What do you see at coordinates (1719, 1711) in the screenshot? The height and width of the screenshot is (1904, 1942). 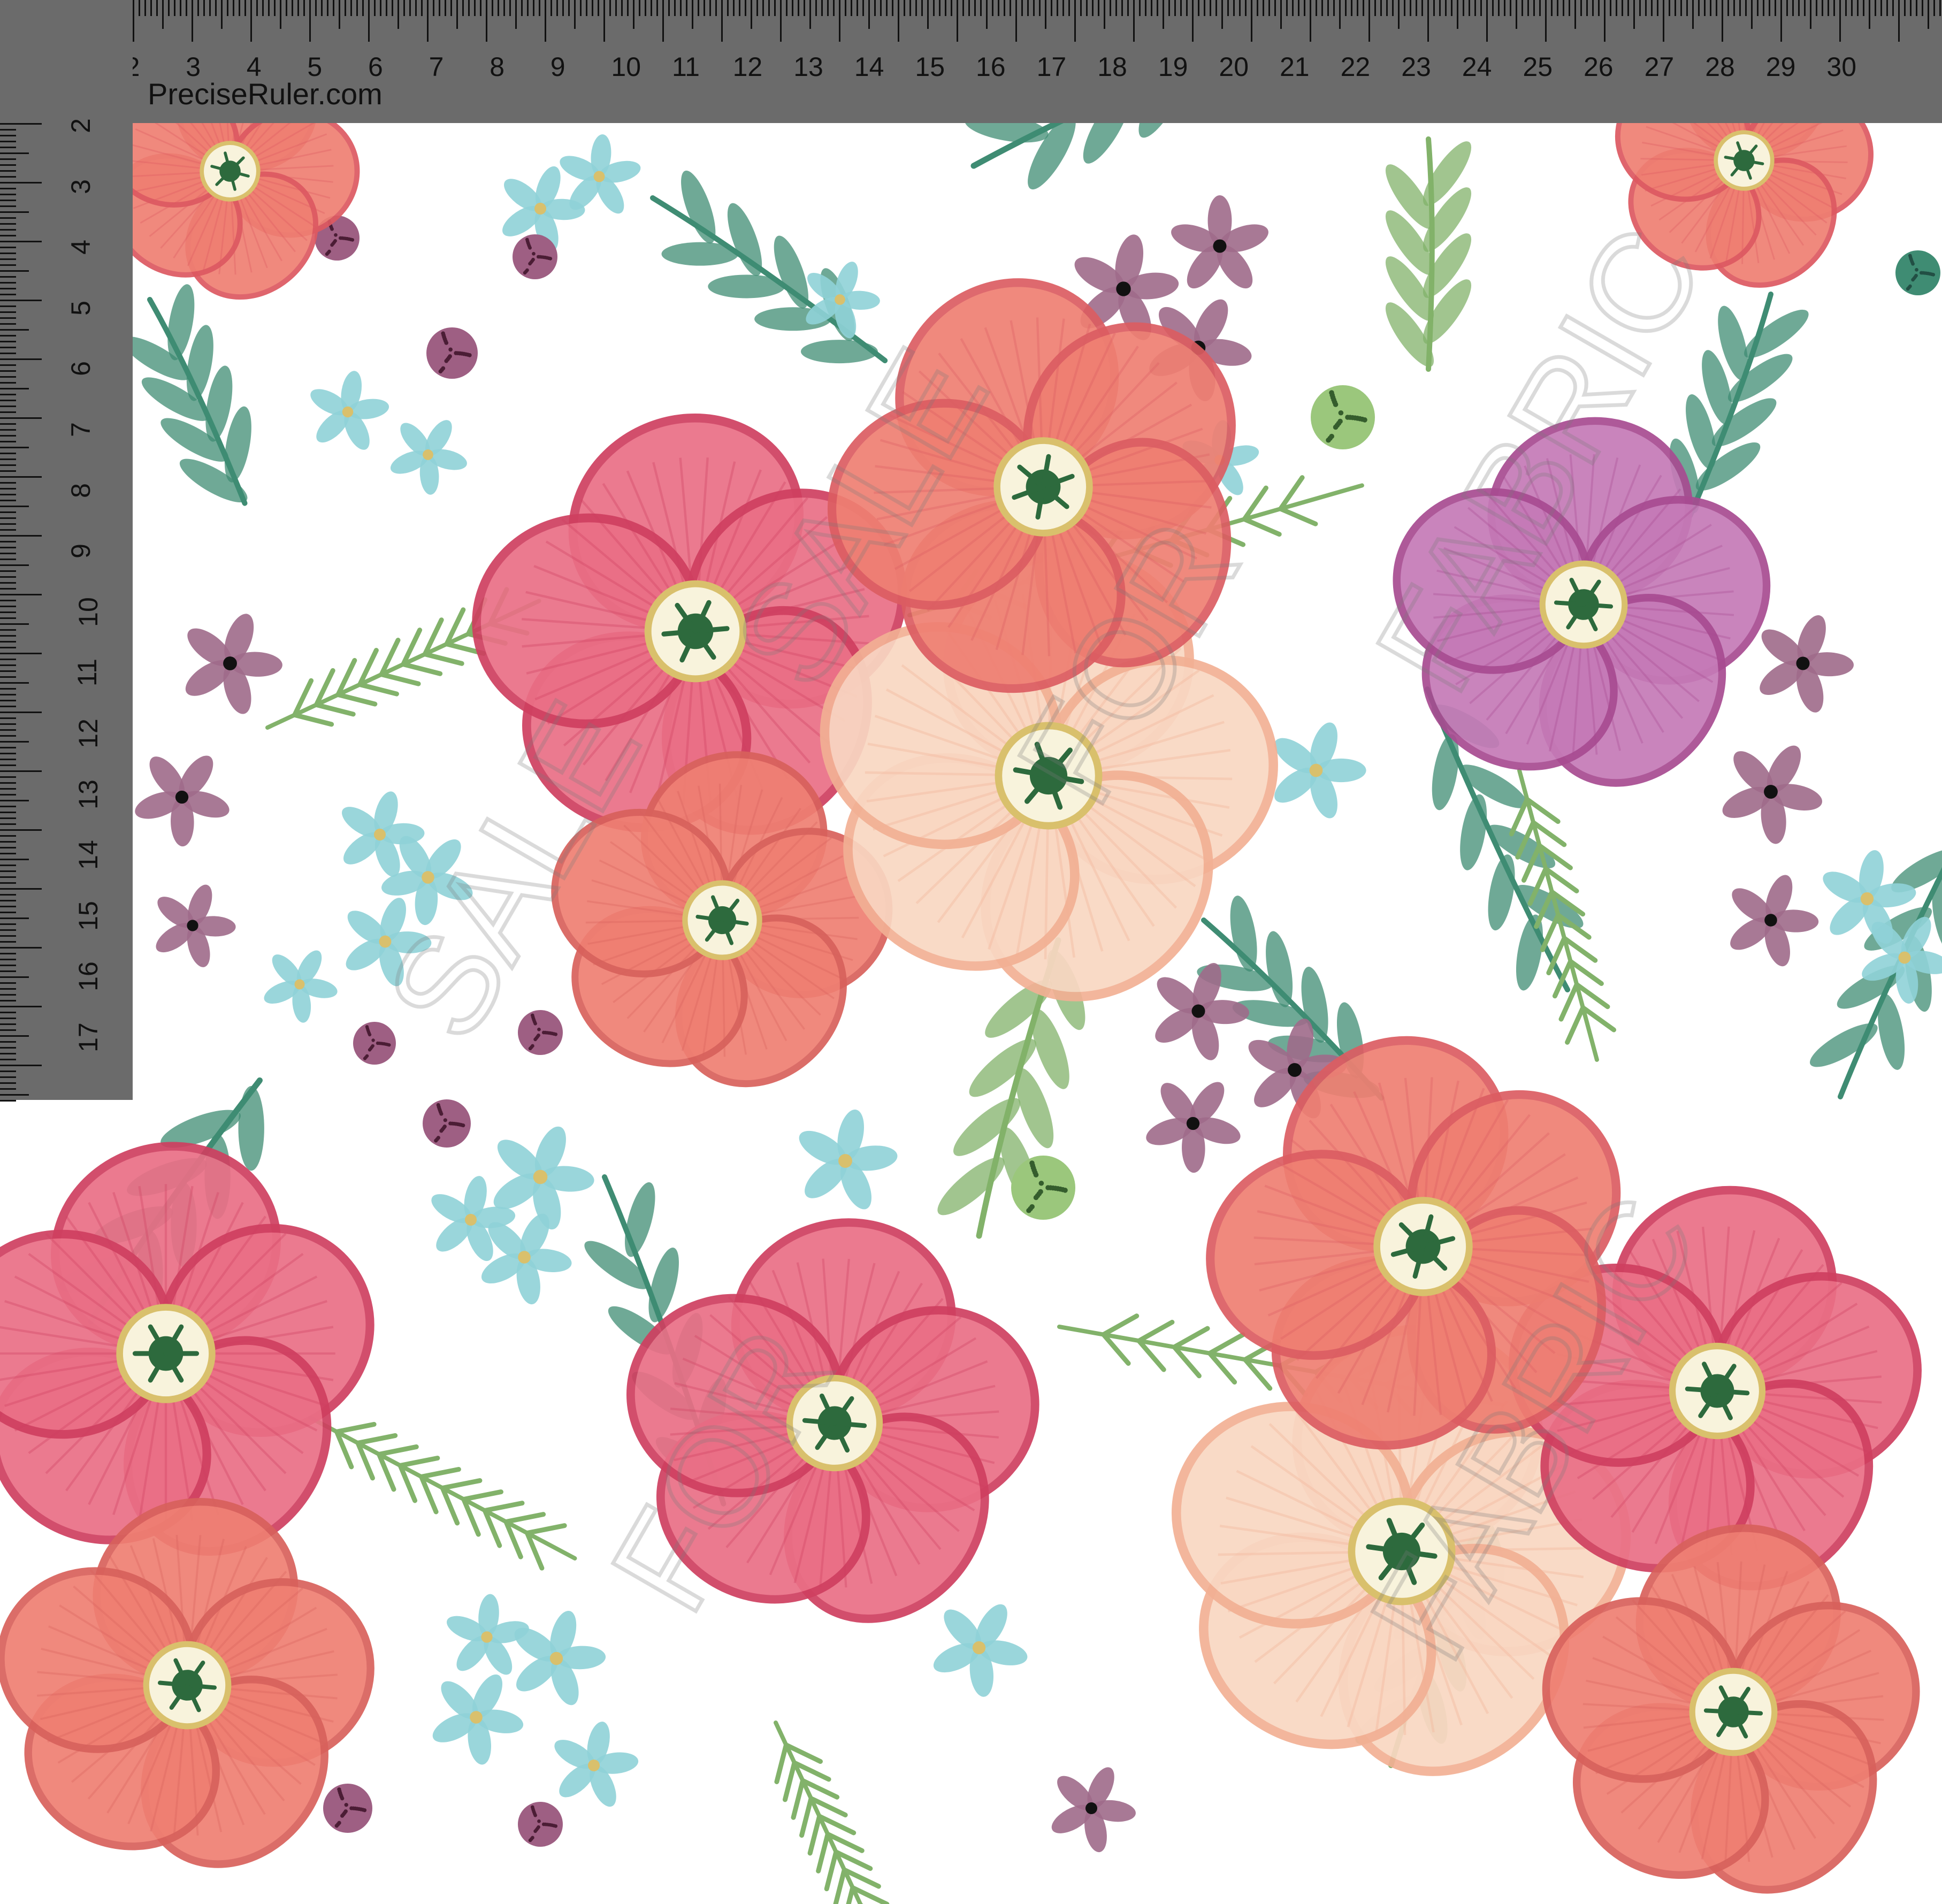 I see `poppy-star-mark` at bounding box center [1719, 1711].